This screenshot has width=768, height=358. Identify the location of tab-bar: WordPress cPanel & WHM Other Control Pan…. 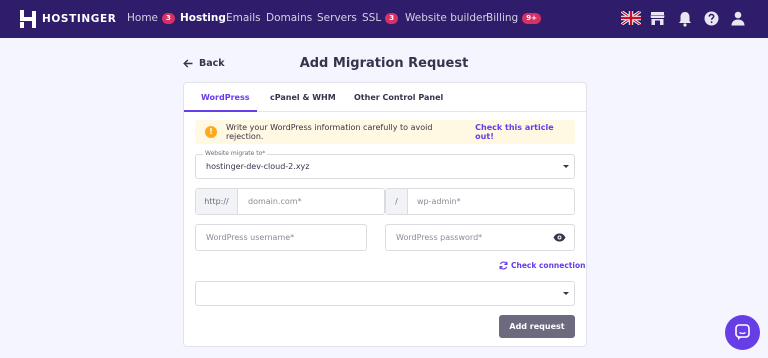
(385, 97).